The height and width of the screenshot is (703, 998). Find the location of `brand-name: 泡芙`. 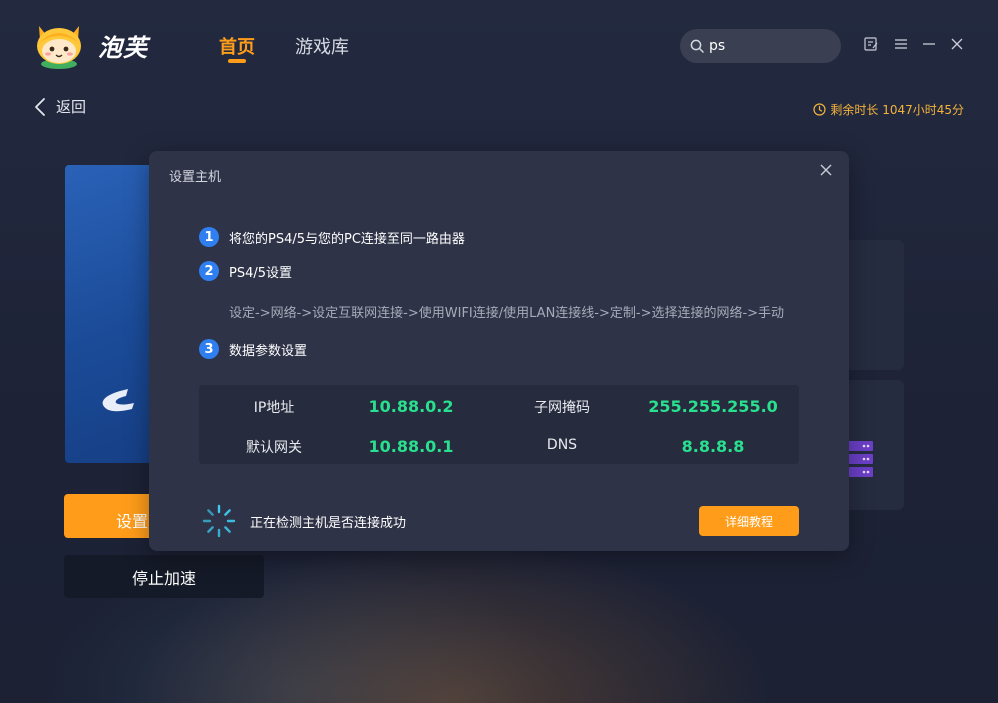

brand-name: 泡芙 is located at coordinates (123, 48).